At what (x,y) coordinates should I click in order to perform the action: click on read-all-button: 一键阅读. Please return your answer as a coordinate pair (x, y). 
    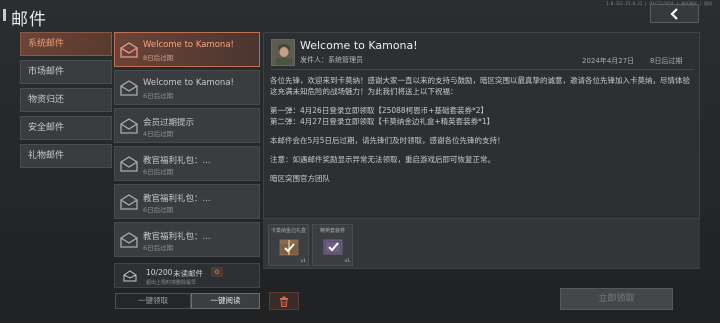
    Looking at the image, I should click on (225, 301).